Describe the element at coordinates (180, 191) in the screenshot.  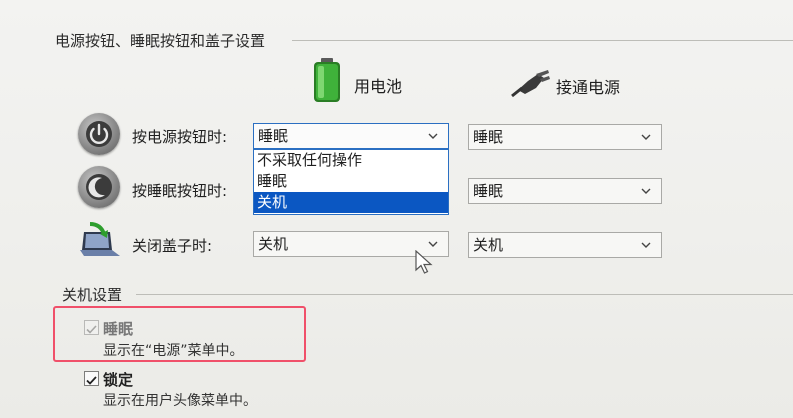
I see `row-label-sleep-button: 按睡眠按钮时:` at that location.